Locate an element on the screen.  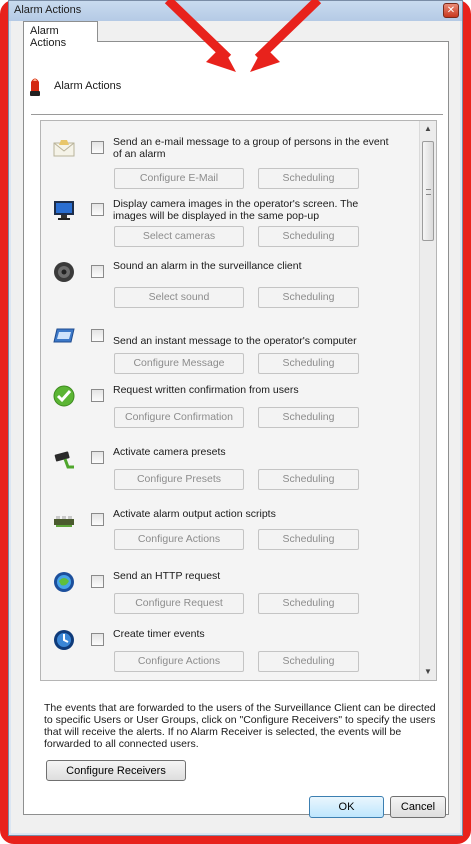
message-scheduling-button: Scheduling is located at coordinates (308, 363).